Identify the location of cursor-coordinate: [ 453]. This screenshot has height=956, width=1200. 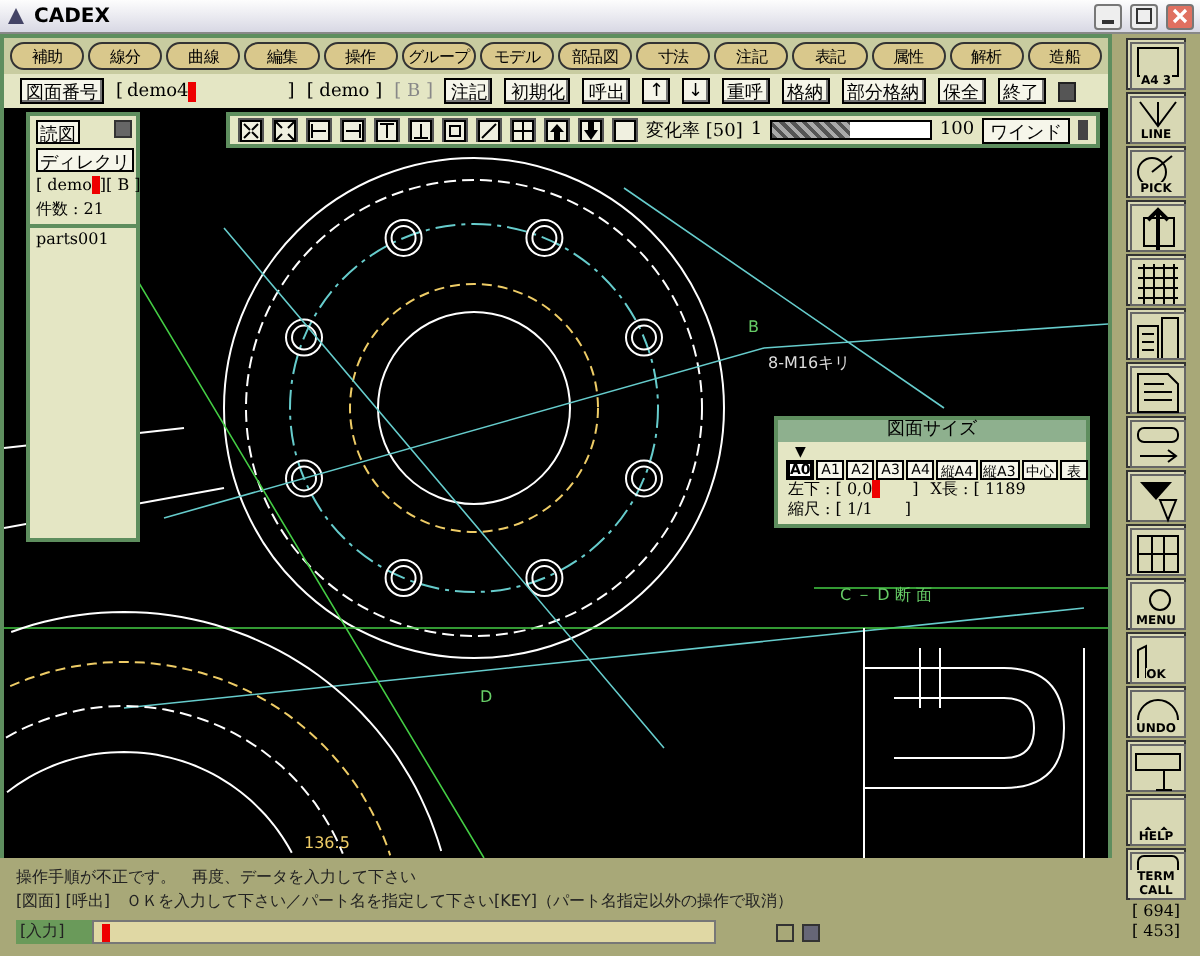
(1156, 931).